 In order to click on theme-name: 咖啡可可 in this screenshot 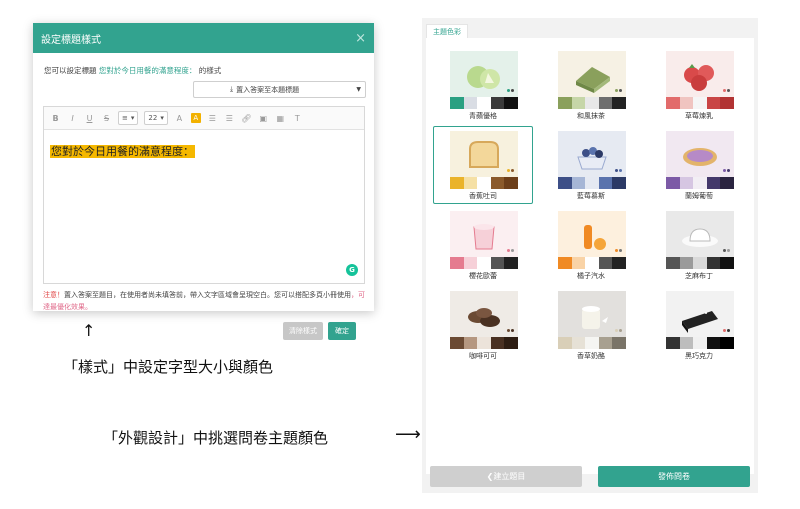, I will do `click(483, 356)`.